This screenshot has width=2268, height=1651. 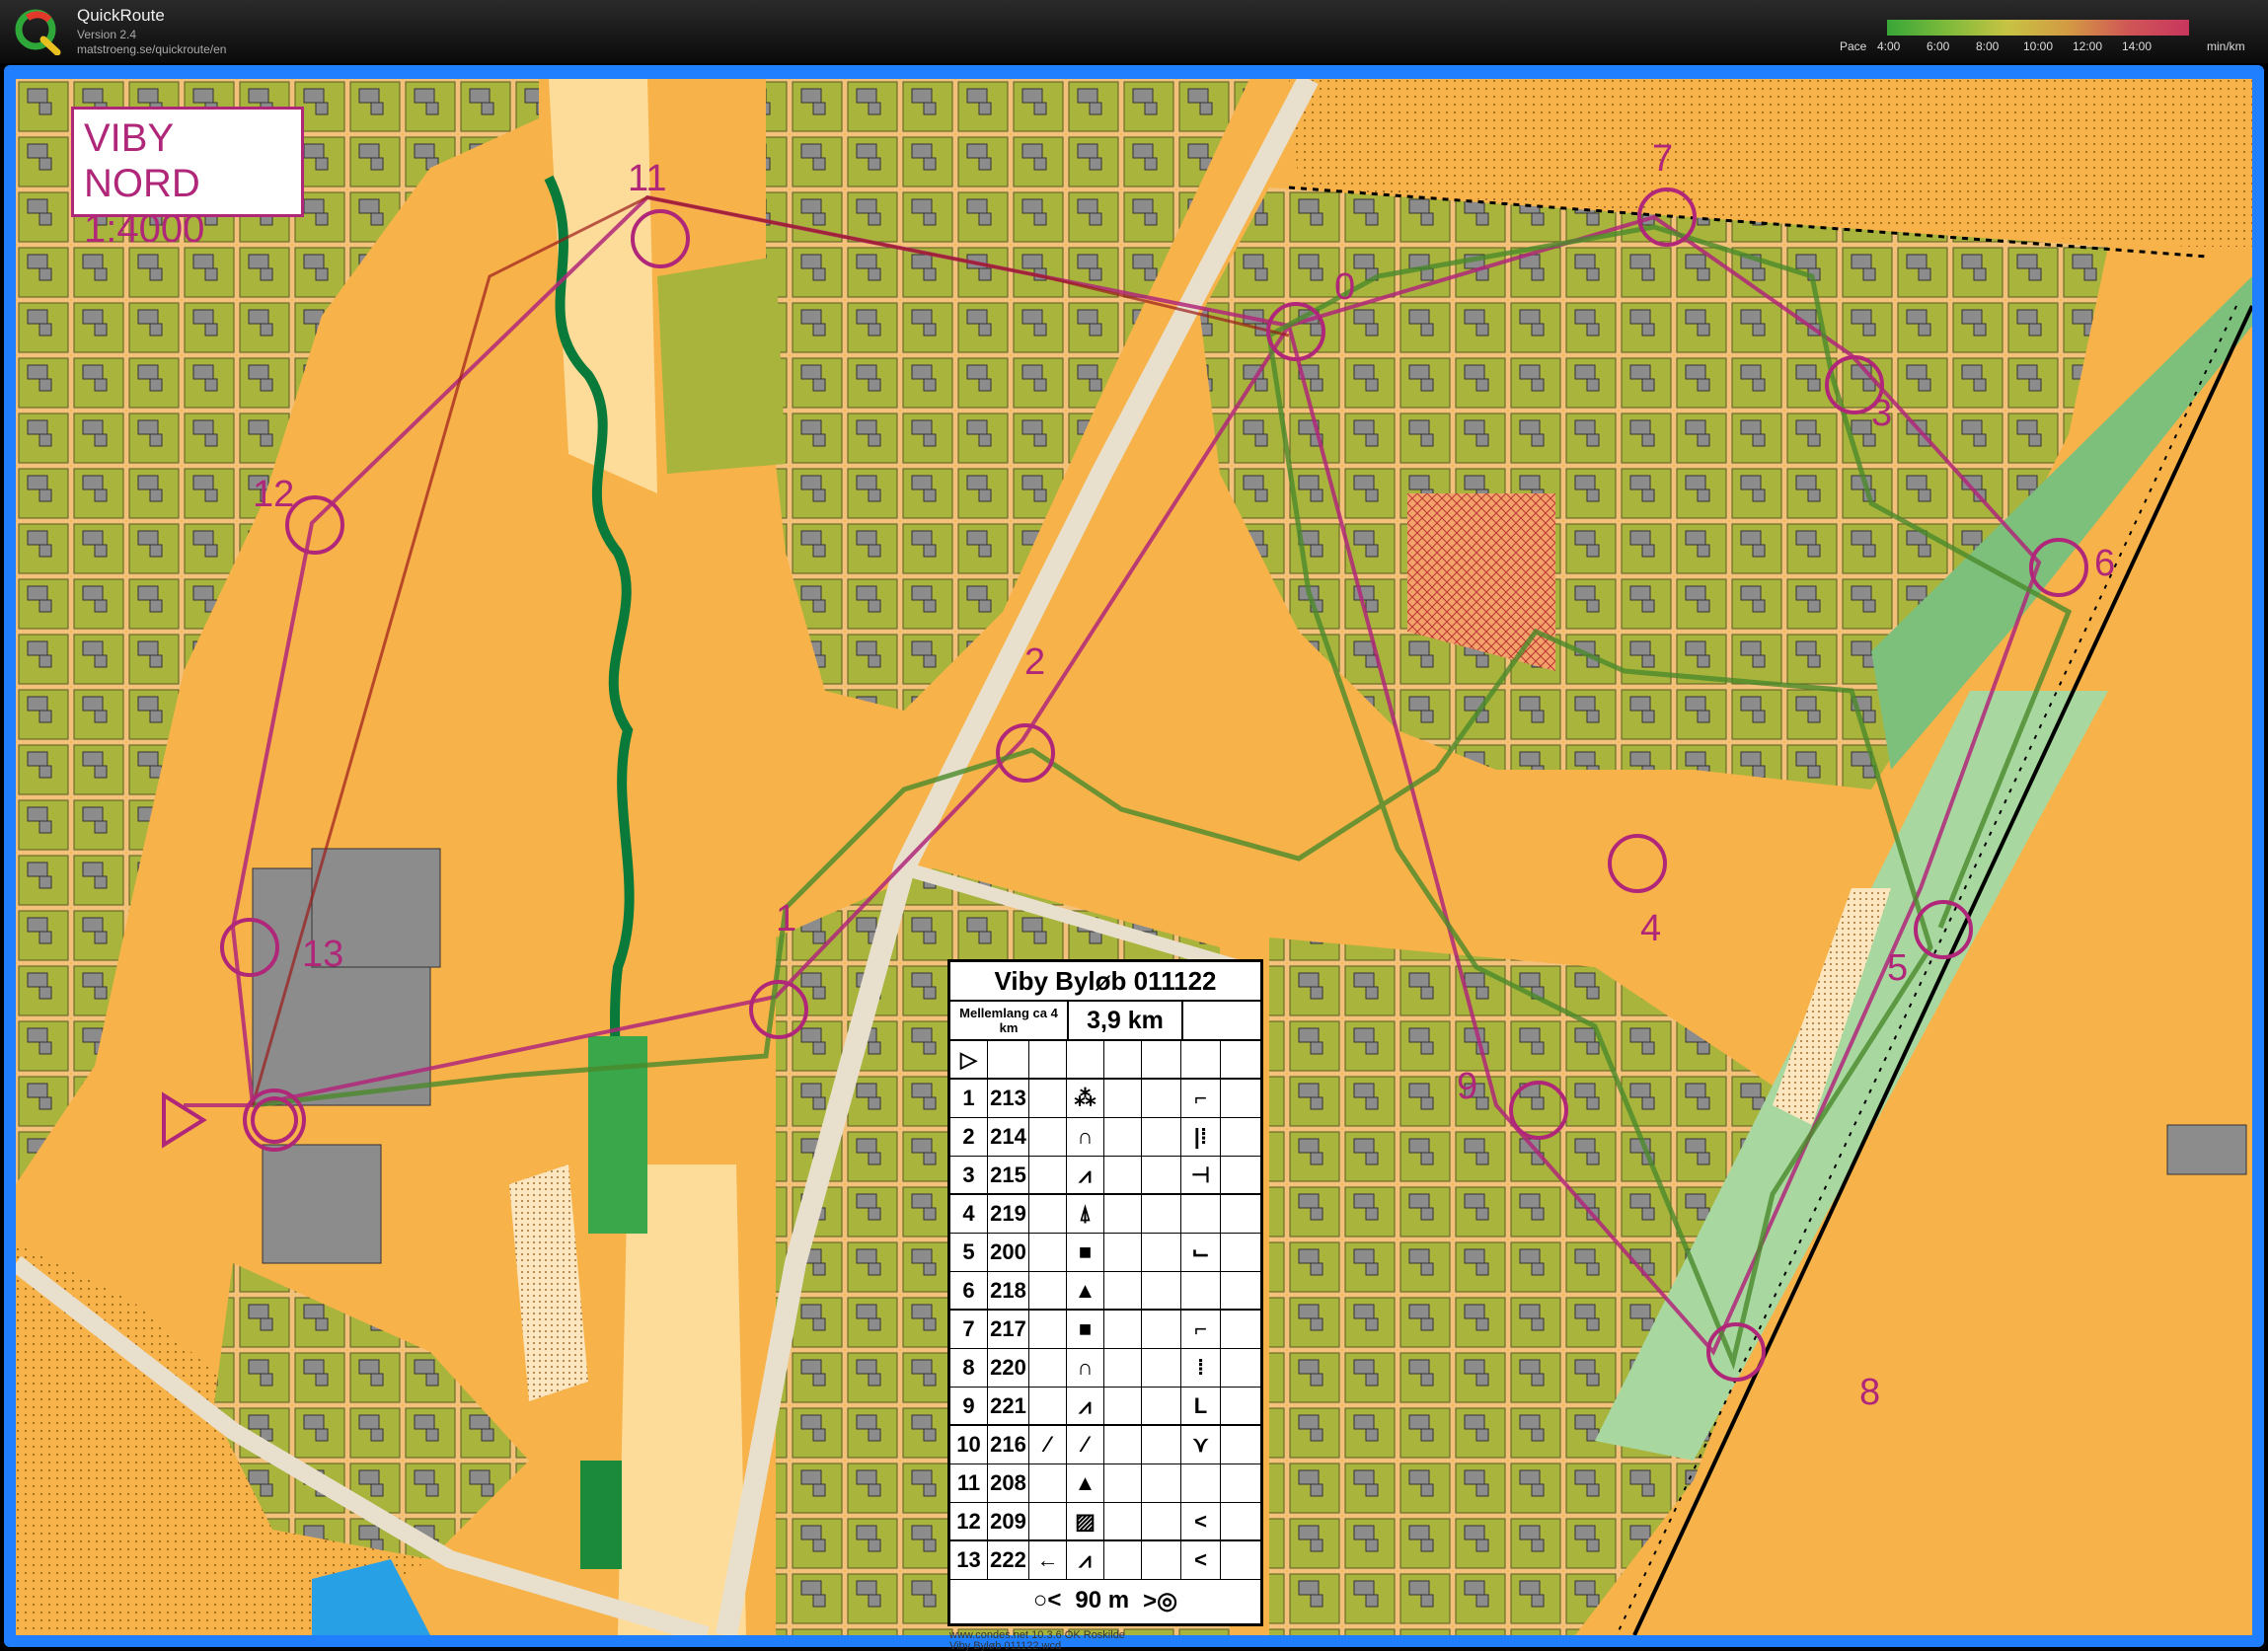 What do you see at coordinates (1085, 1214) in the screenshot?
I see `cd-feature-icon: ⍋` at bounding box center [1085, 1214].